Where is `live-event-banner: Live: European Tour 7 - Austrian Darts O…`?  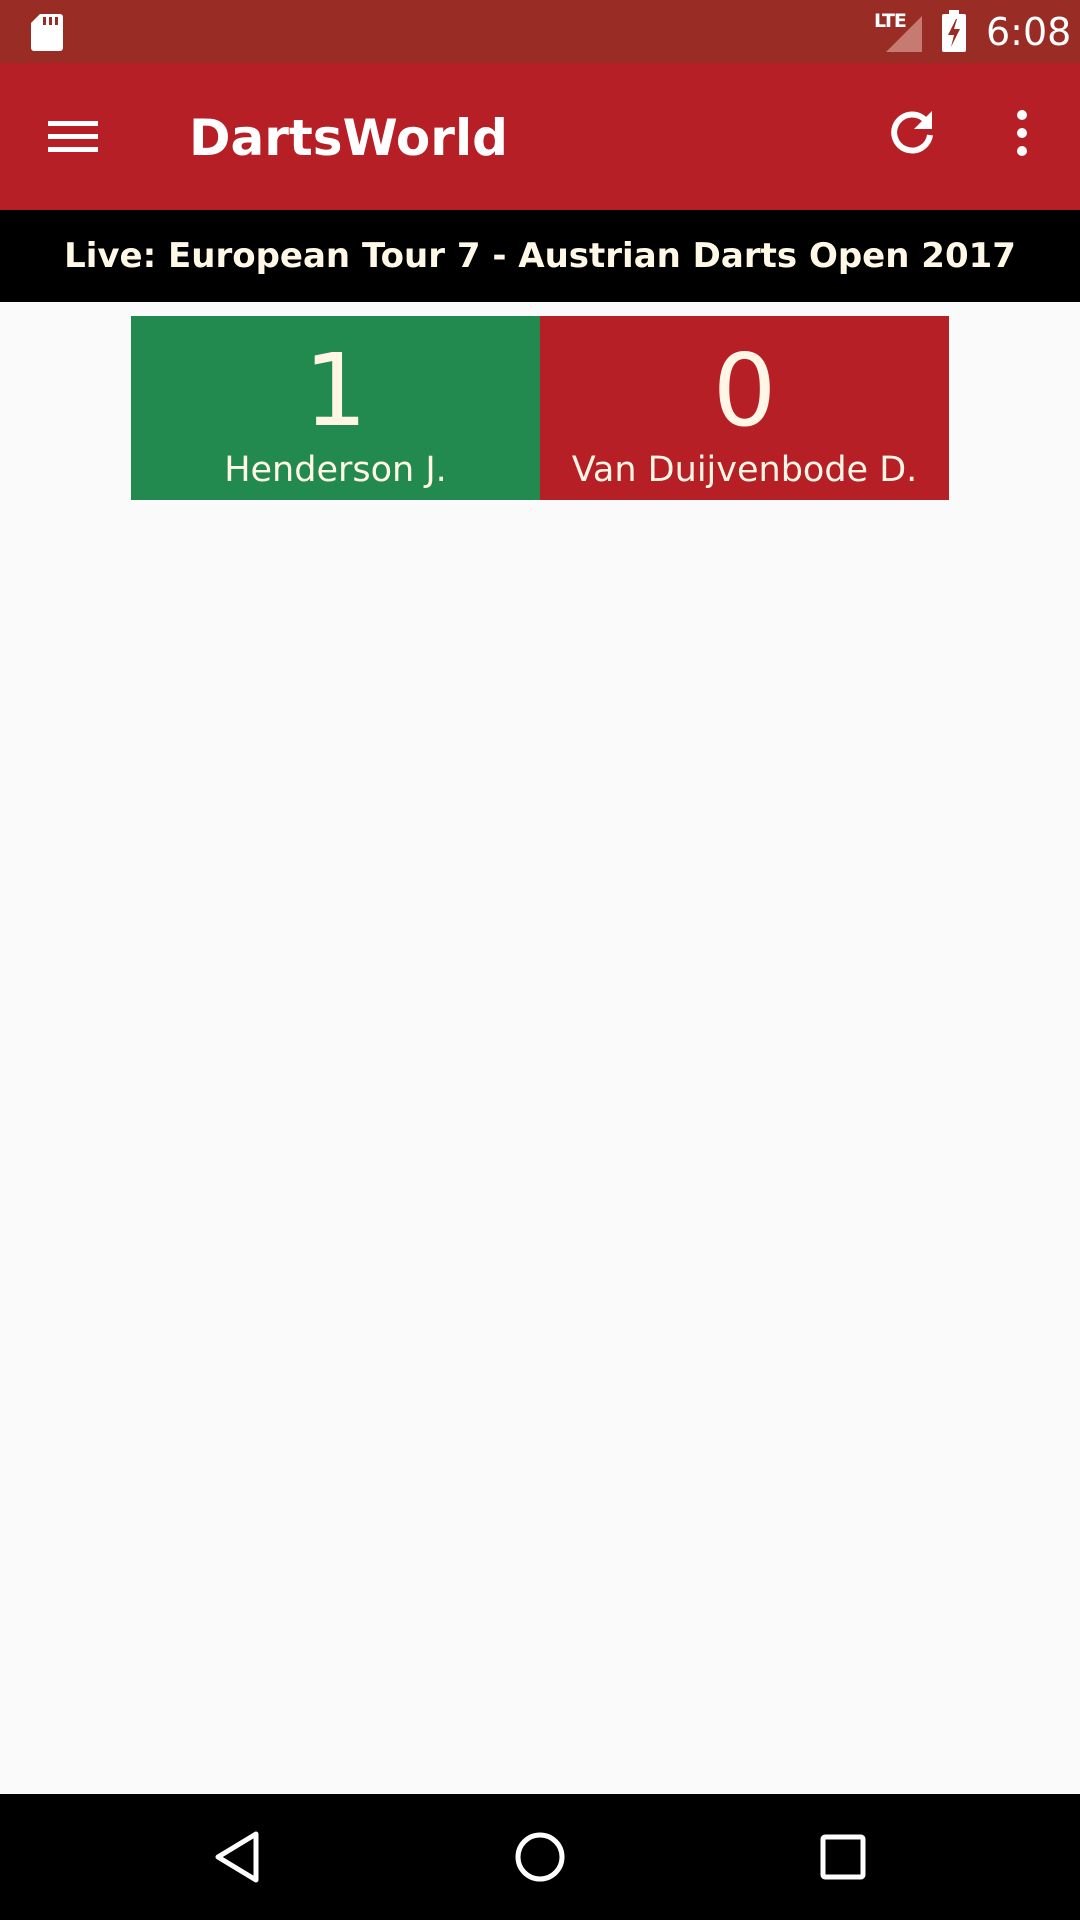
live-event-banner: Live: European Tour 7 - Austrian Darts O… is located at coordinates (540, 256).